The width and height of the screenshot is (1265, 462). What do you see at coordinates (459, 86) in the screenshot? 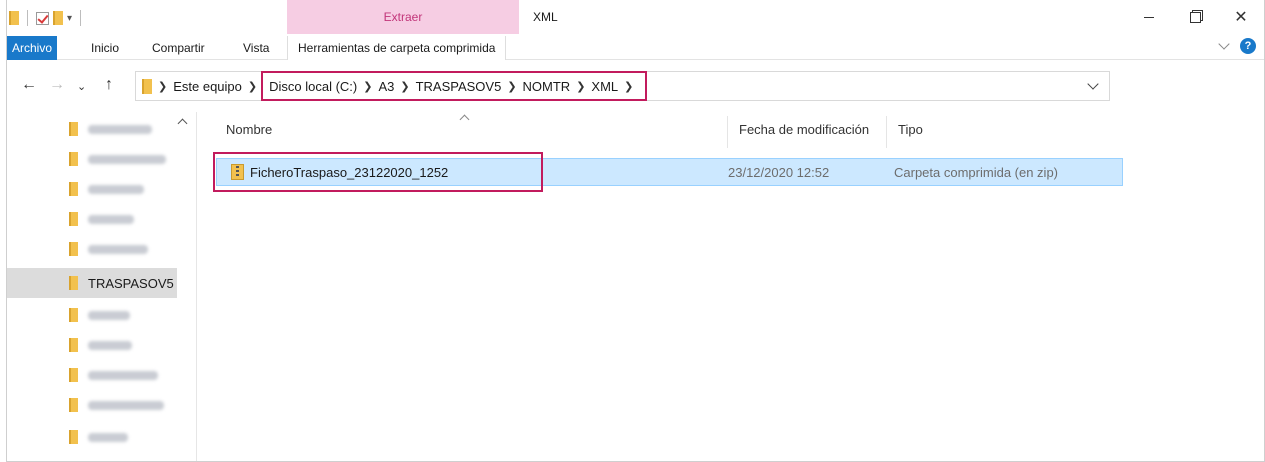
I see `breadcrumb-traspasov5: TRASPASOV5` at bounding box center [459, 86].